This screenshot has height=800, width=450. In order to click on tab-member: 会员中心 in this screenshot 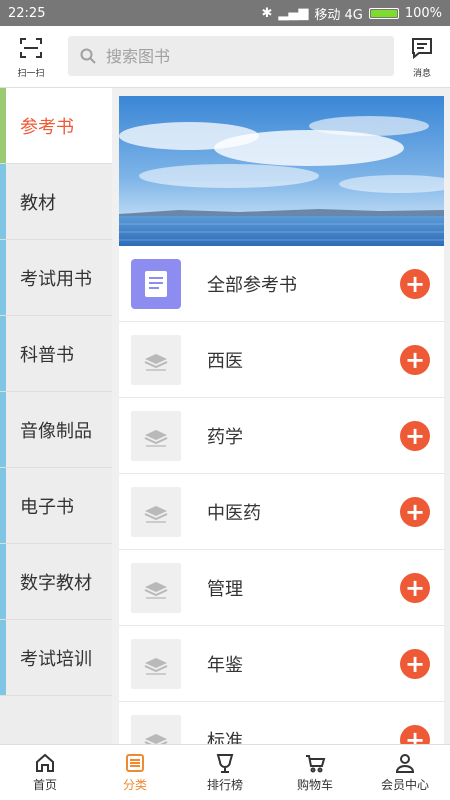, I will do `click(405, 772)`.